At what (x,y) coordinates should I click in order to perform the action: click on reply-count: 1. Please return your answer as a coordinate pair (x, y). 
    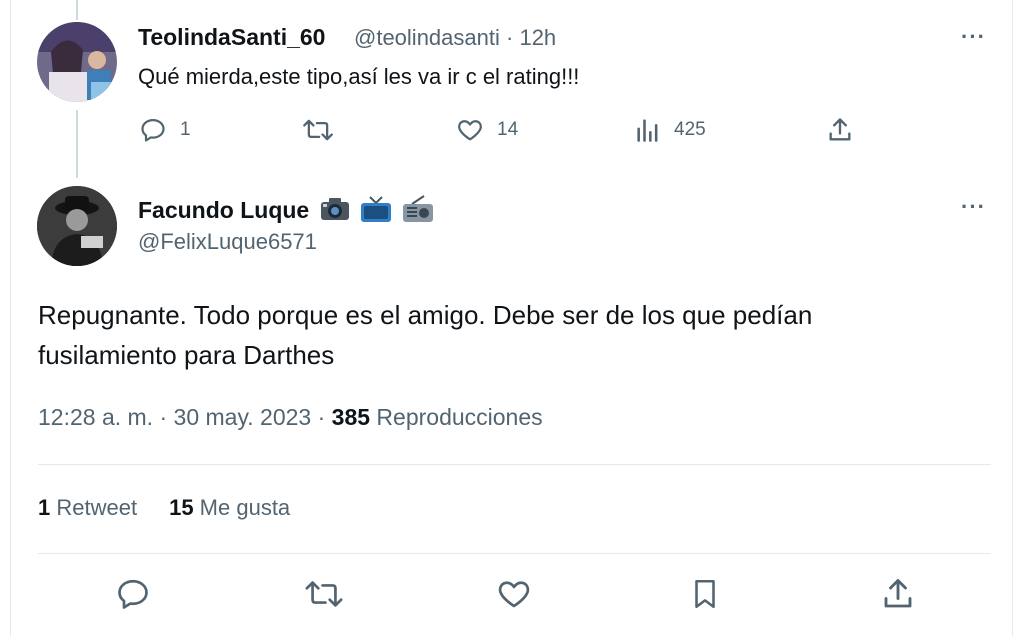
    Looking at the image, I should click on (185, 129).